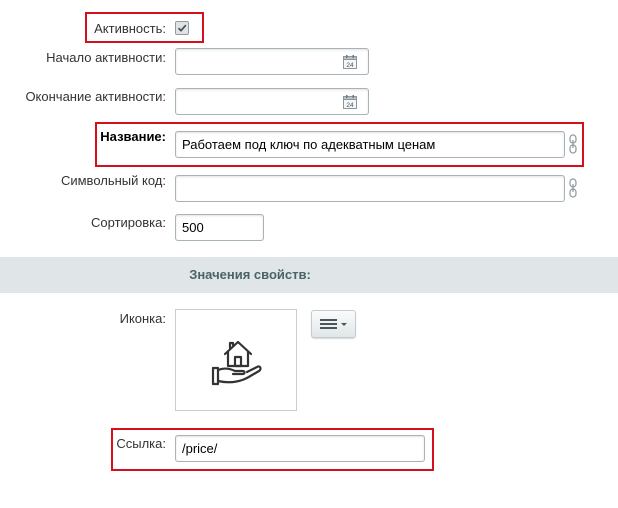  I want to click on sort-label: Сортировка:, so click(128, 222).